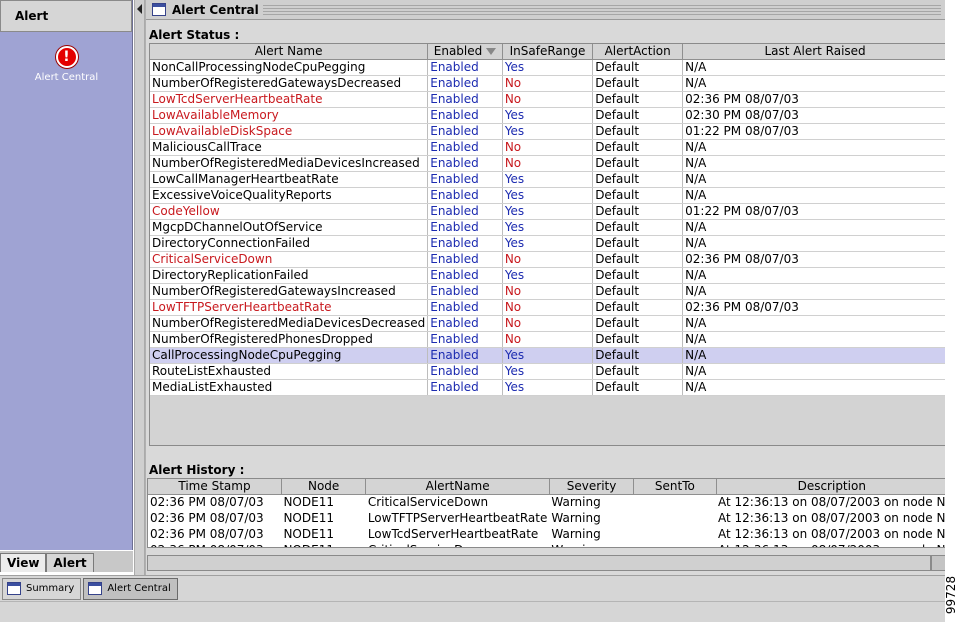 The width and height of the screenshot is (969, 622). What do you see at coordinates (289, 275) in the screenshot?
I see `alert-name-cell: DirectoryReplicationFailed` at bounding box center [289, 275].